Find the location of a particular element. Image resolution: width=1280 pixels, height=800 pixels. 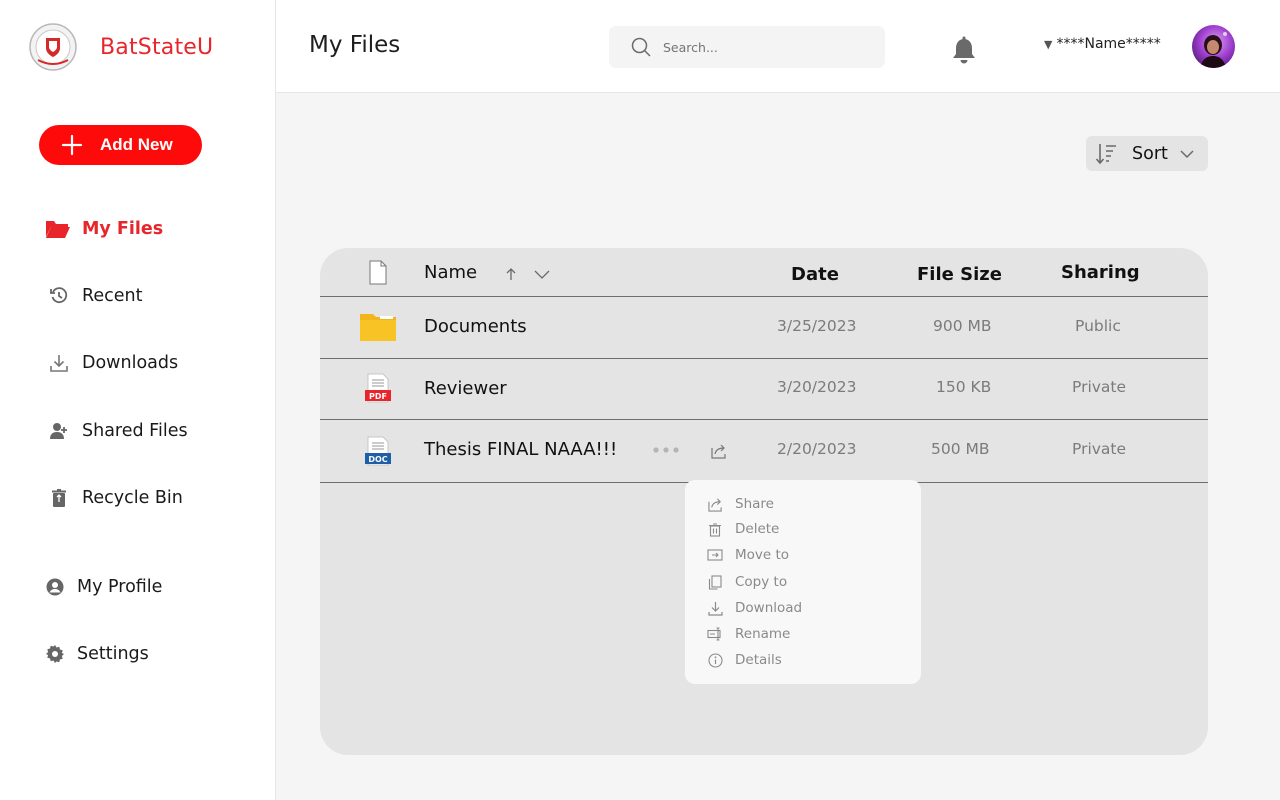

file-size: 150 KB is located at coordinates (964, 387).